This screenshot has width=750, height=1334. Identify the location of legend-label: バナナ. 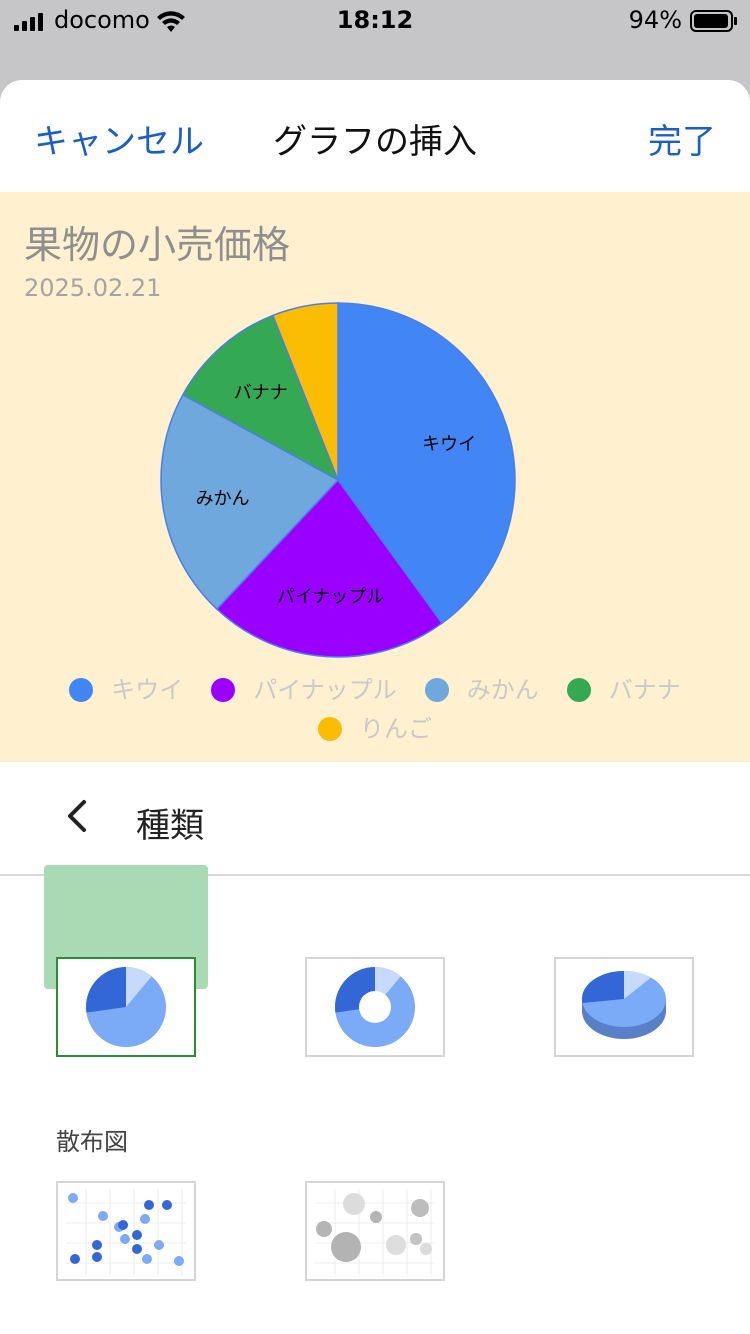
(644, 690).